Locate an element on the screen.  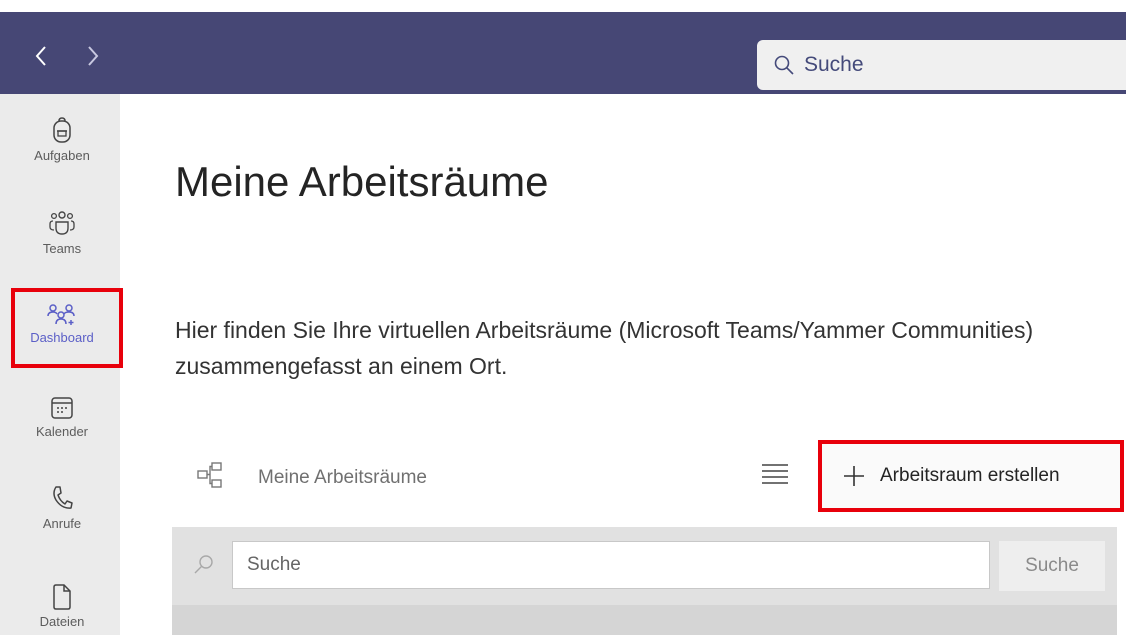
sidebar-item-aufgaben: Aufgaben is located at coordinates (62, 139).